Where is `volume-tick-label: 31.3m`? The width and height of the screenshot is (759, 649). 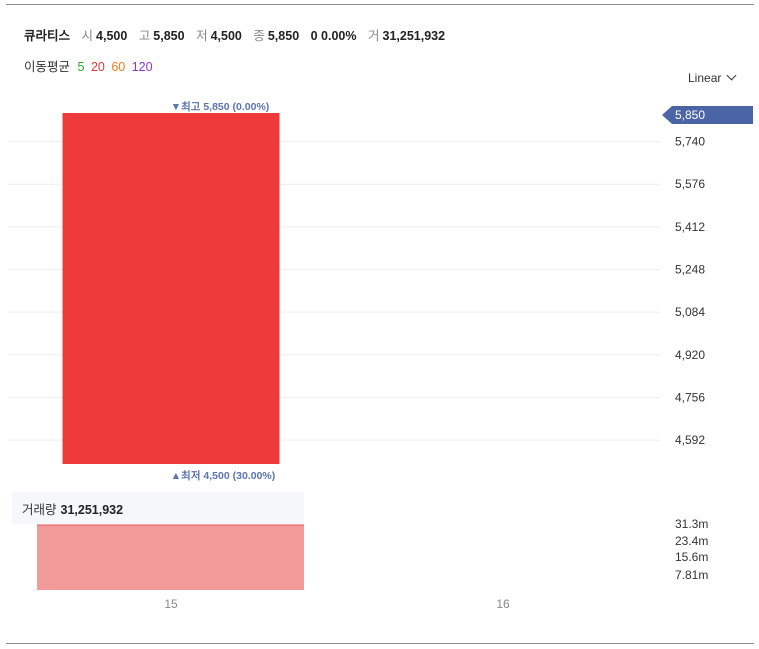
volume-tick-label: 31.3m is located at coordinates (691, 524).